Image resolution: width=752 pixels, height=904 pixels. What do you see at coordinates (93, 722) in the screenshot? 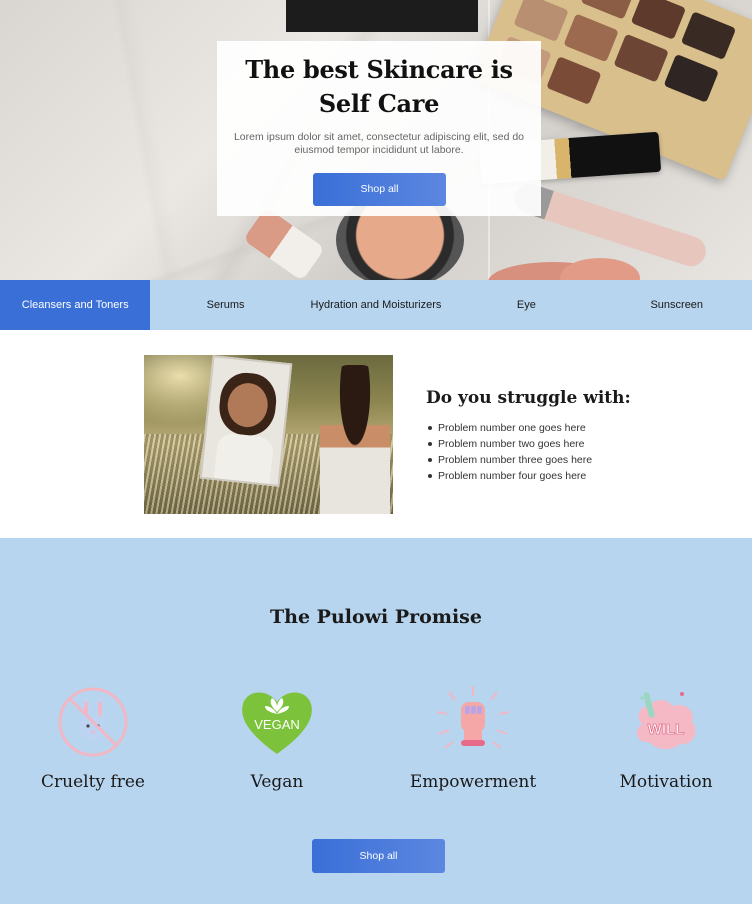
I see `no-bunny-icon` at bounding box center [93, 722].